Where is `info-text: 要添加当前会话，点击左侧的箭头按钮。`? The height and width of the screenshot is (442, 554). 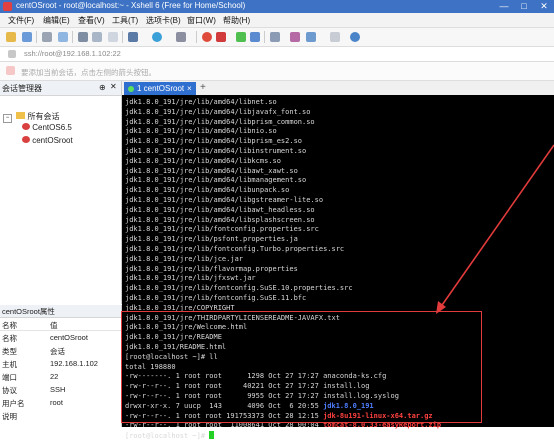
info-text: 要添加当前会话，点击左侧的箭头按钮。 is located at coordinates (88, 72).